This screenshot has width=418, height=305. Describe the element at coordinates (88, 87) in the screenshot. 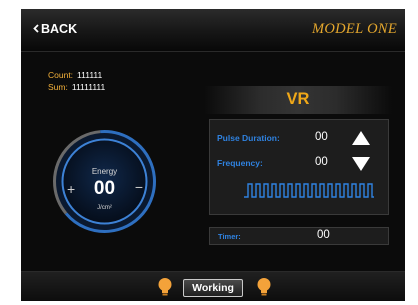

I see `sum-value: 11111111` at that location.